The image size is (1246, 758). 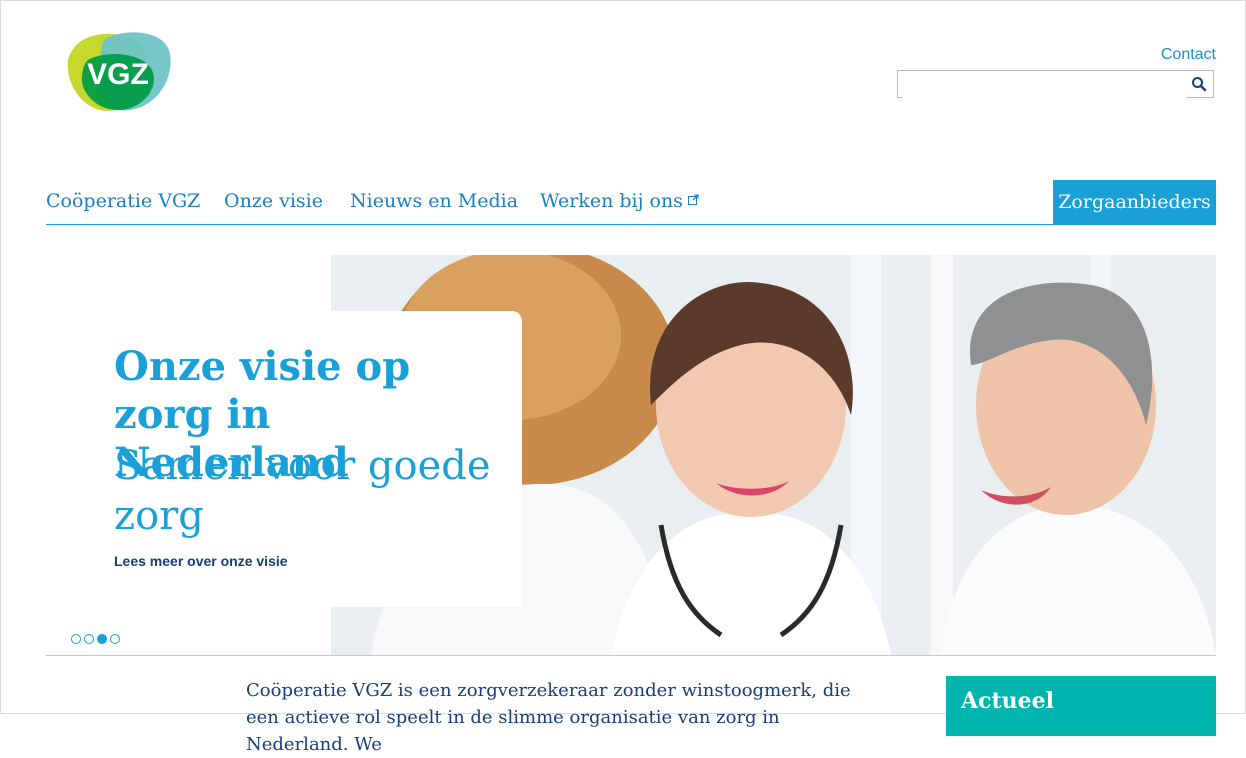 I want to click on vgz-logo: VGZ, so click(x=120, y=72).